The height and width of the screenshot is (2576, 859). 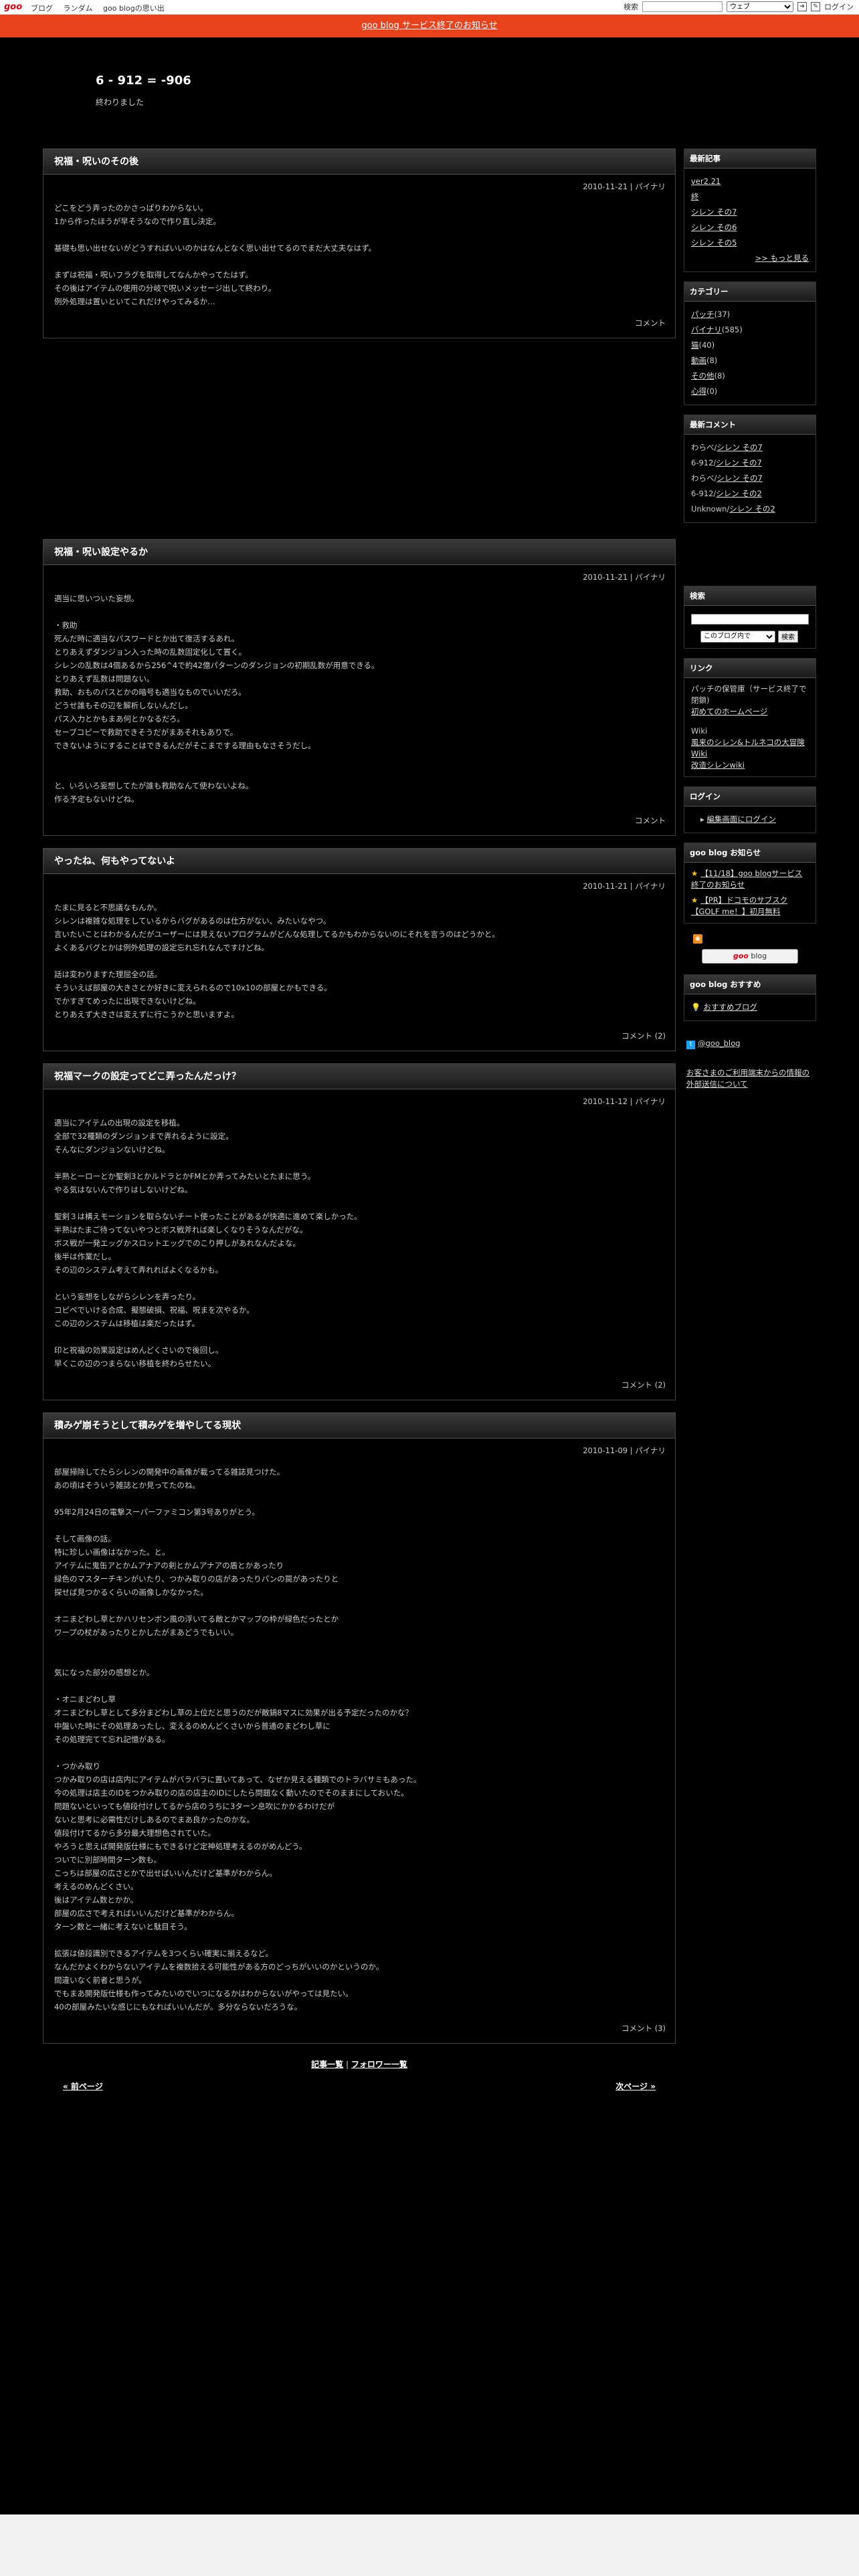 I want to click on goo-notice-heading: goo blog お知らせ, so click(x=750, y=853).